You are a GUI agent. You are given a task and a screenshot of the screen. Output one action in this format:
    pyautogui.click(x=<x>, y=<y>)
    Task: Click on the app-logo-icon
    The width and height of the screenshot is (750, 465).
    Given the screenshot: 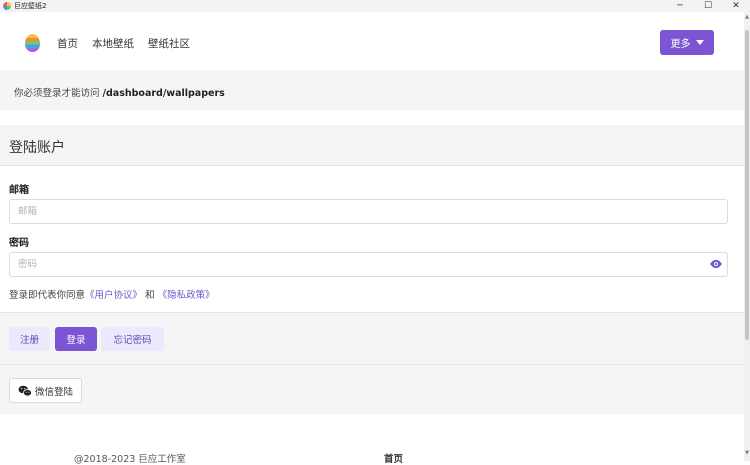 What is the action you would take?
    pyautogui.click(x=32, y=43)
    